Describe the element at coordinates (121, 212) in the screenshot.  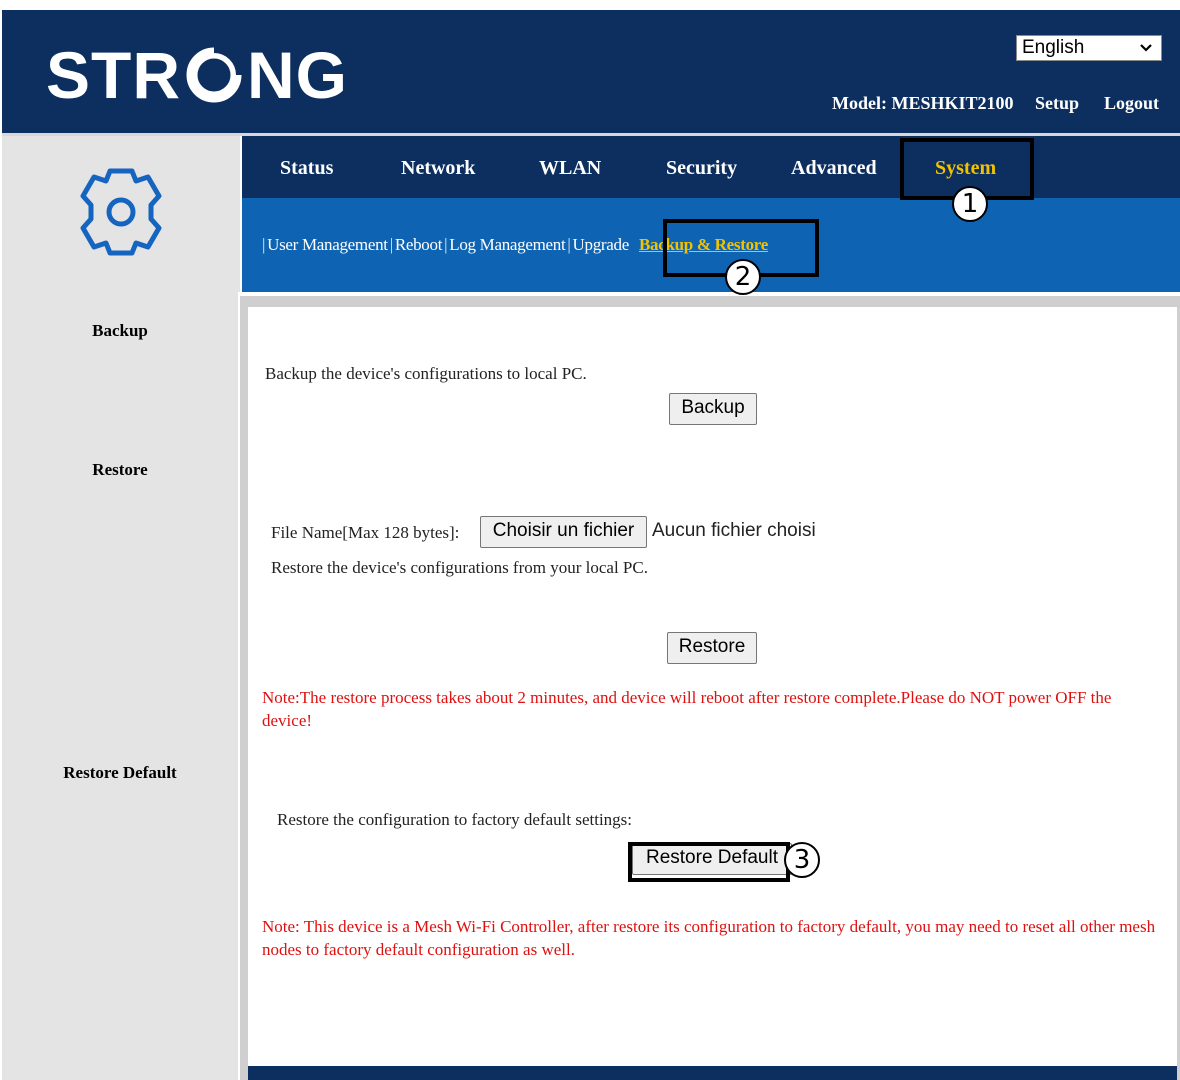
I see `gear-icon` at that location.